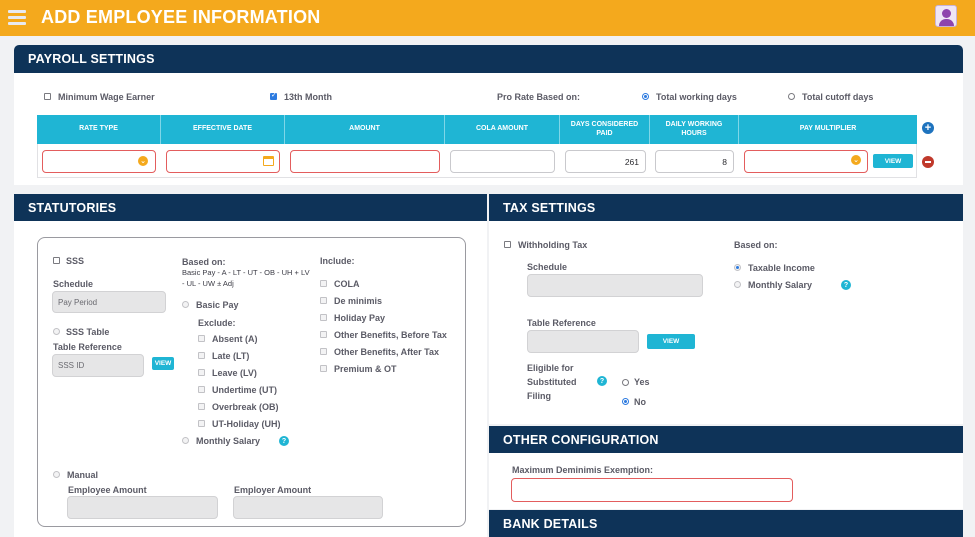  What do you see at coordinates (365, 369) in the screenshot?
I see `include-premium-ot: Premium & OT` at bounding box center [365, 369].